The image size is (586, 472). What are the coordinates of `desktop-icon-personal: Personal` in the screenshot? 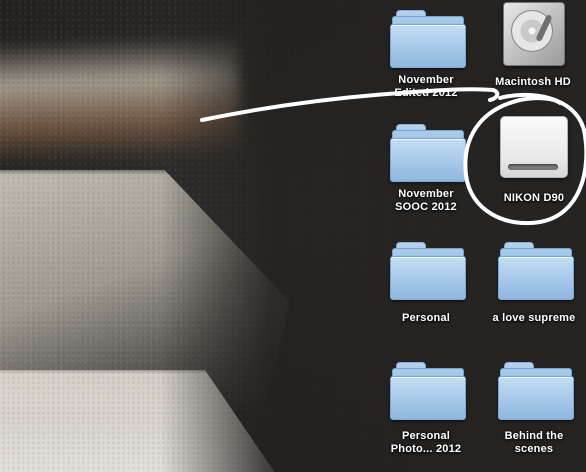 It's located at (426, 280).